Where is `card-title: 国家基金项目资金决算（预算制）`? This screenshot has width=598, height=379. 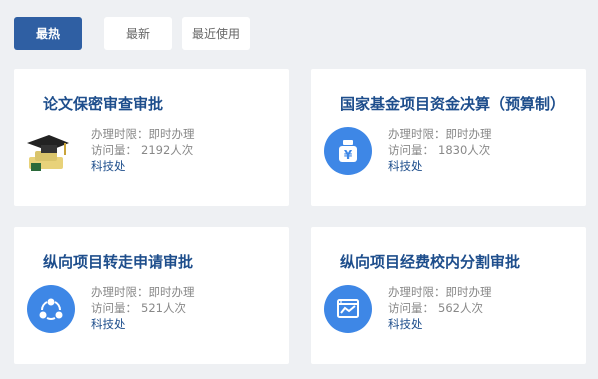 card-title: 国家基金项目资金决算（预算制） is located at coordinates (452, 103).